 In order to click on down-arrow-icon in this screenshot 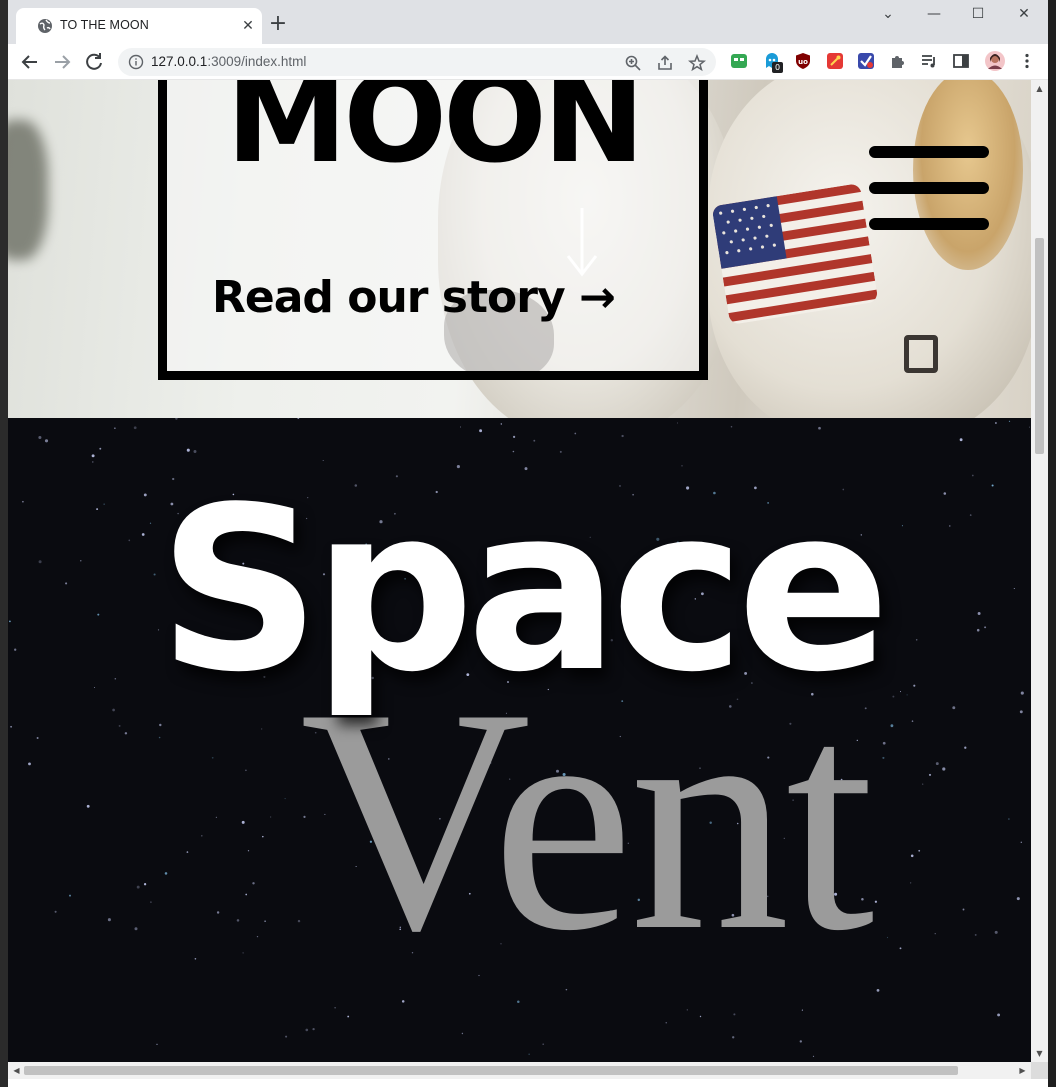, I will do `click(582, 243)`.